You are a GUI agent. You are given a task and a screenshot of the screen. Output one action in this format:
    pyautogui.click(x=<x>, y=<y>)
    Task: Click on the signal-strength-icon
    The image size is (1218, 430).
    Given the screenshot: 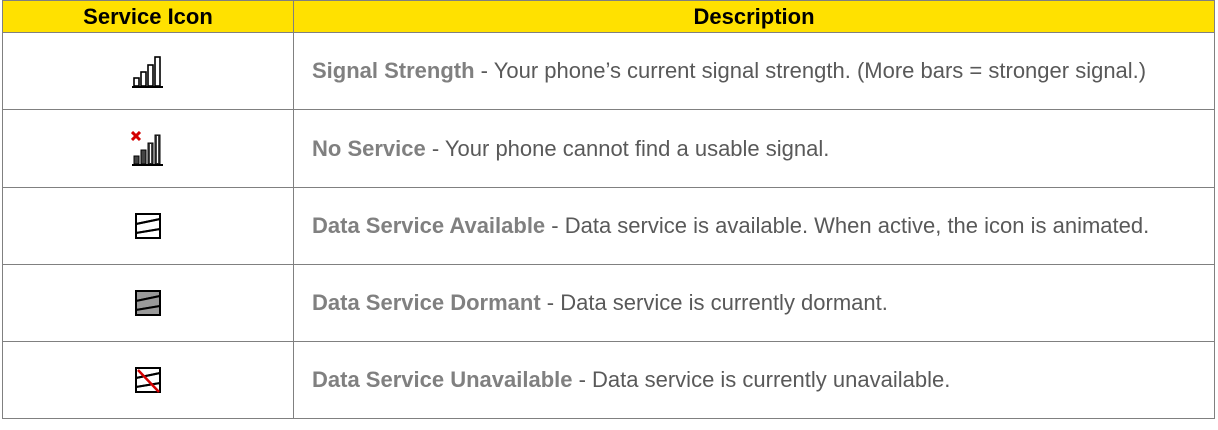 What is the action you would take?
    pyautogui.click(x=147, y=72)
    